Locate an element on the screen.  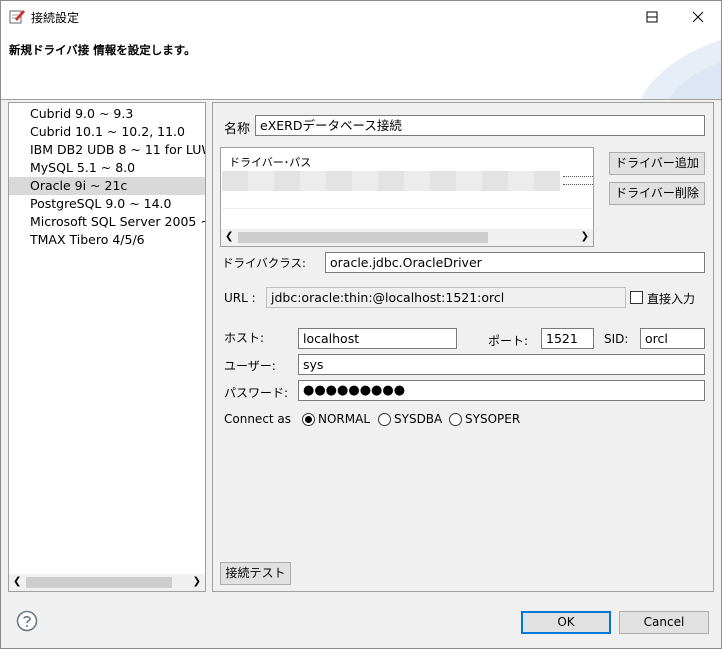
driver-path-row is located at coordinates (391, 181).